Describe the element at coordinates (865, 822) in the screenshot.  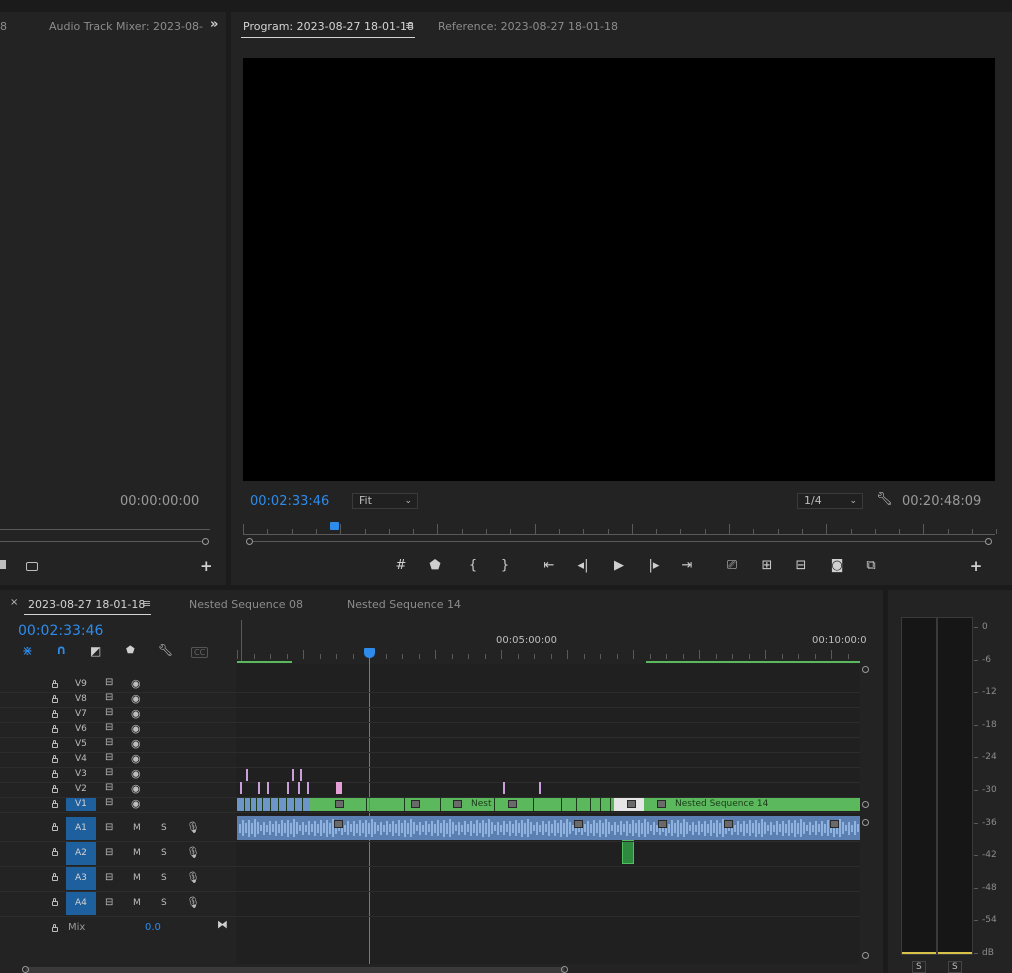
I see `timeline-vscroll-a1-handle` at that location.